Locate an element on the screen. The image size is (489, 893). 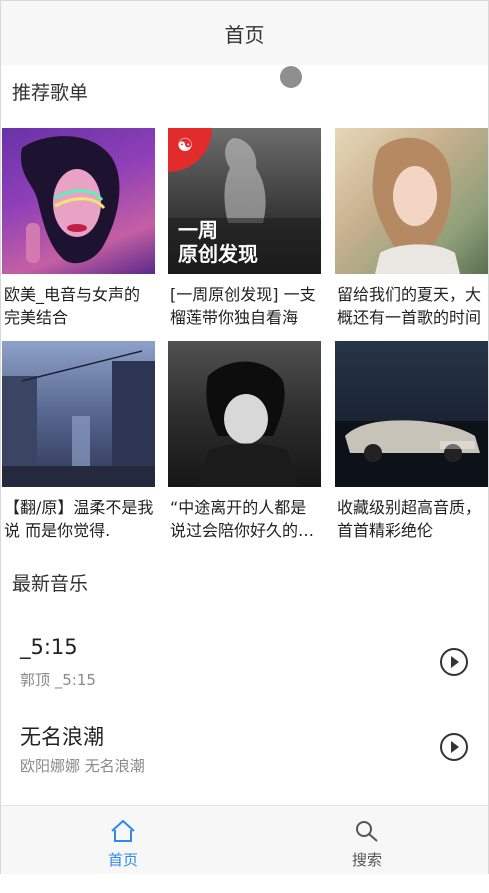
bottom-tabbar: 首页 搜索 is located at coordinates (244, 839).